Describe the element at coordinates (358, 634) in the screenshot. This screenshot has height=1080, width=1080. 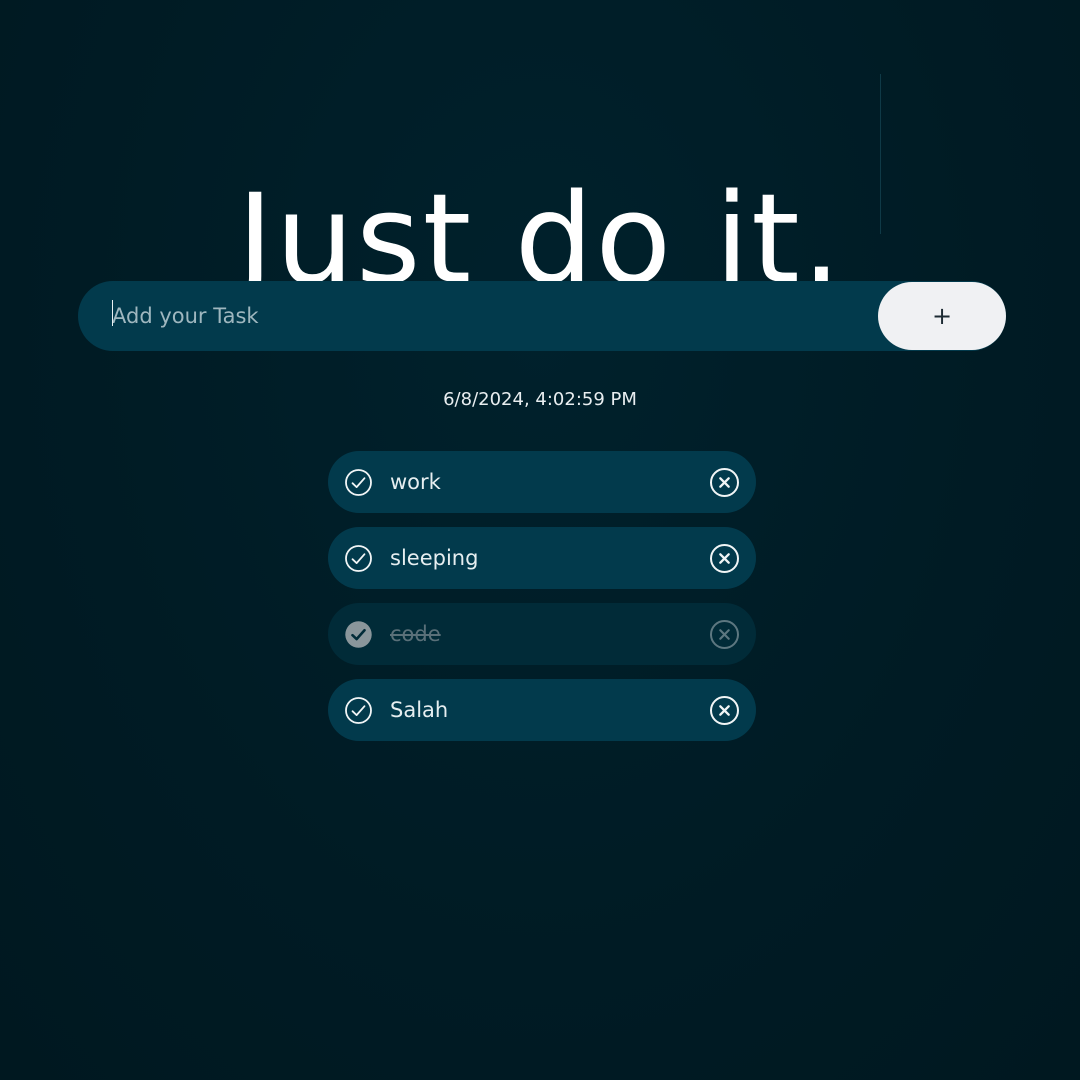
I see `filled-circle-check-icon` at that location.